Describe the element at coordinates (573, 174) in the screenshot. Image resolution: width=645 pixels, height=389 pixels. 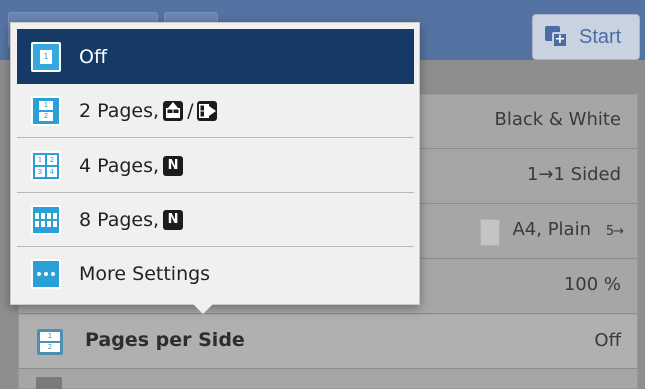
I see `sided-value: 1→1 Sided` at that location.